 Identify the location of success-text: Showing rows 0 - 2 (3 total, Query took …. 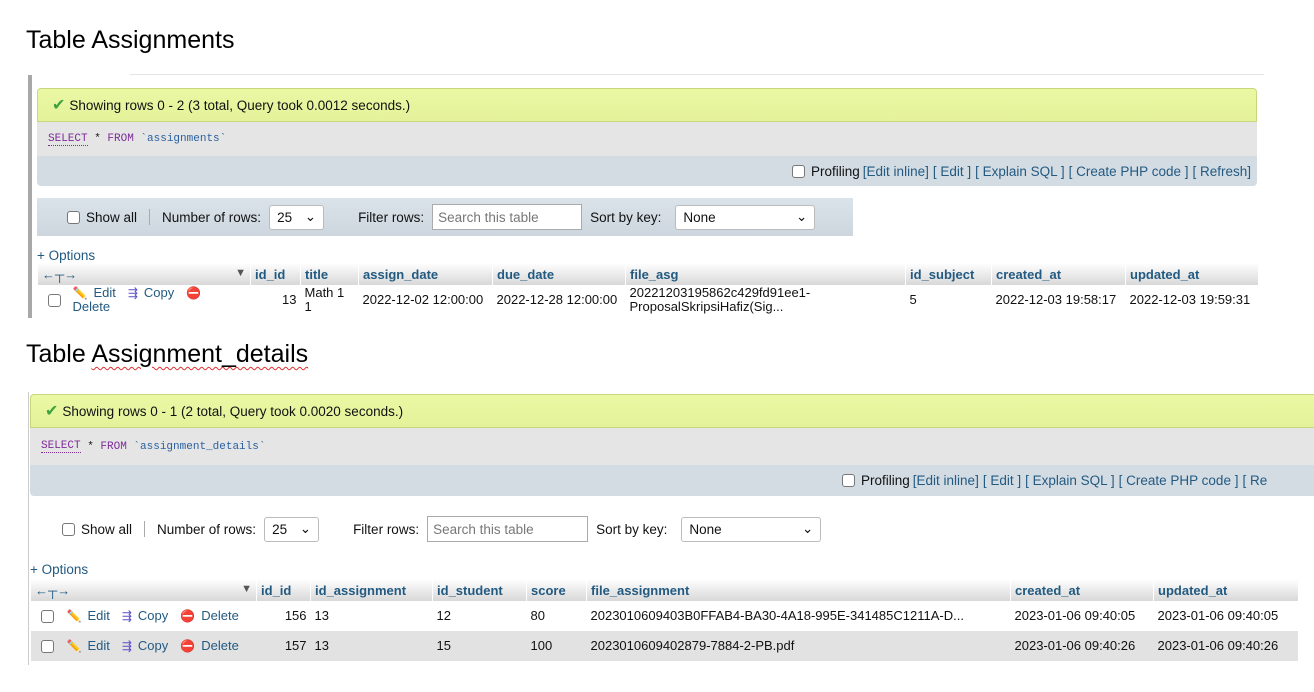
(240, 105).